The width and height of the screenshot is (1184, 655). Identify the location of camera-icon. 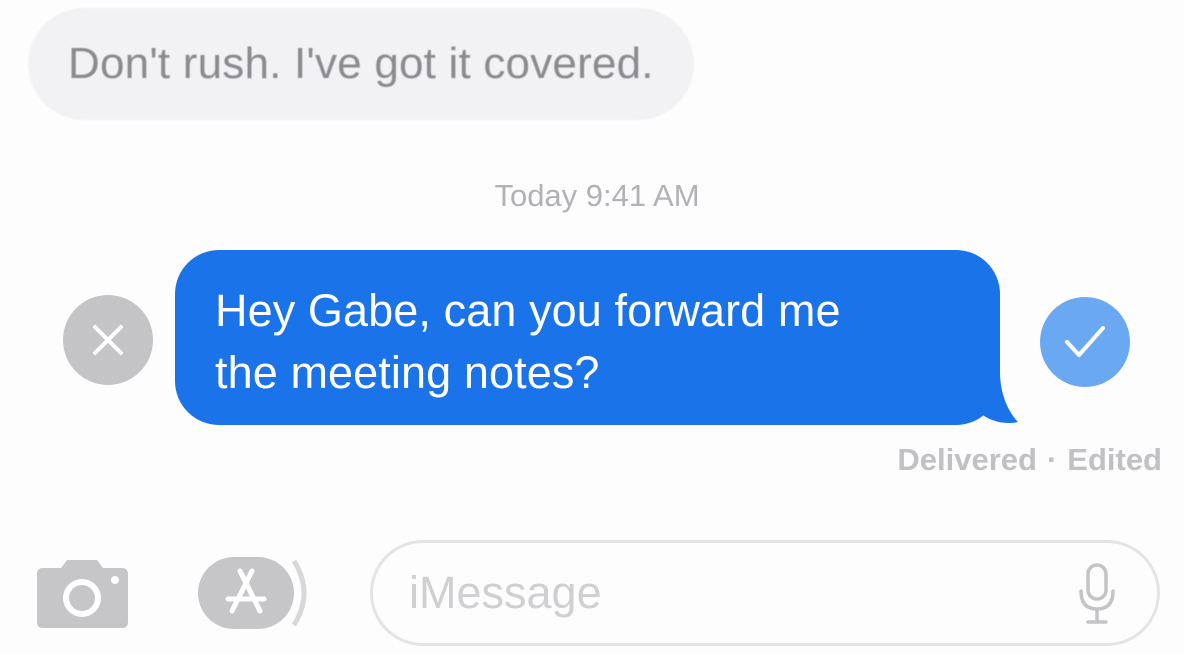
(82, 592).